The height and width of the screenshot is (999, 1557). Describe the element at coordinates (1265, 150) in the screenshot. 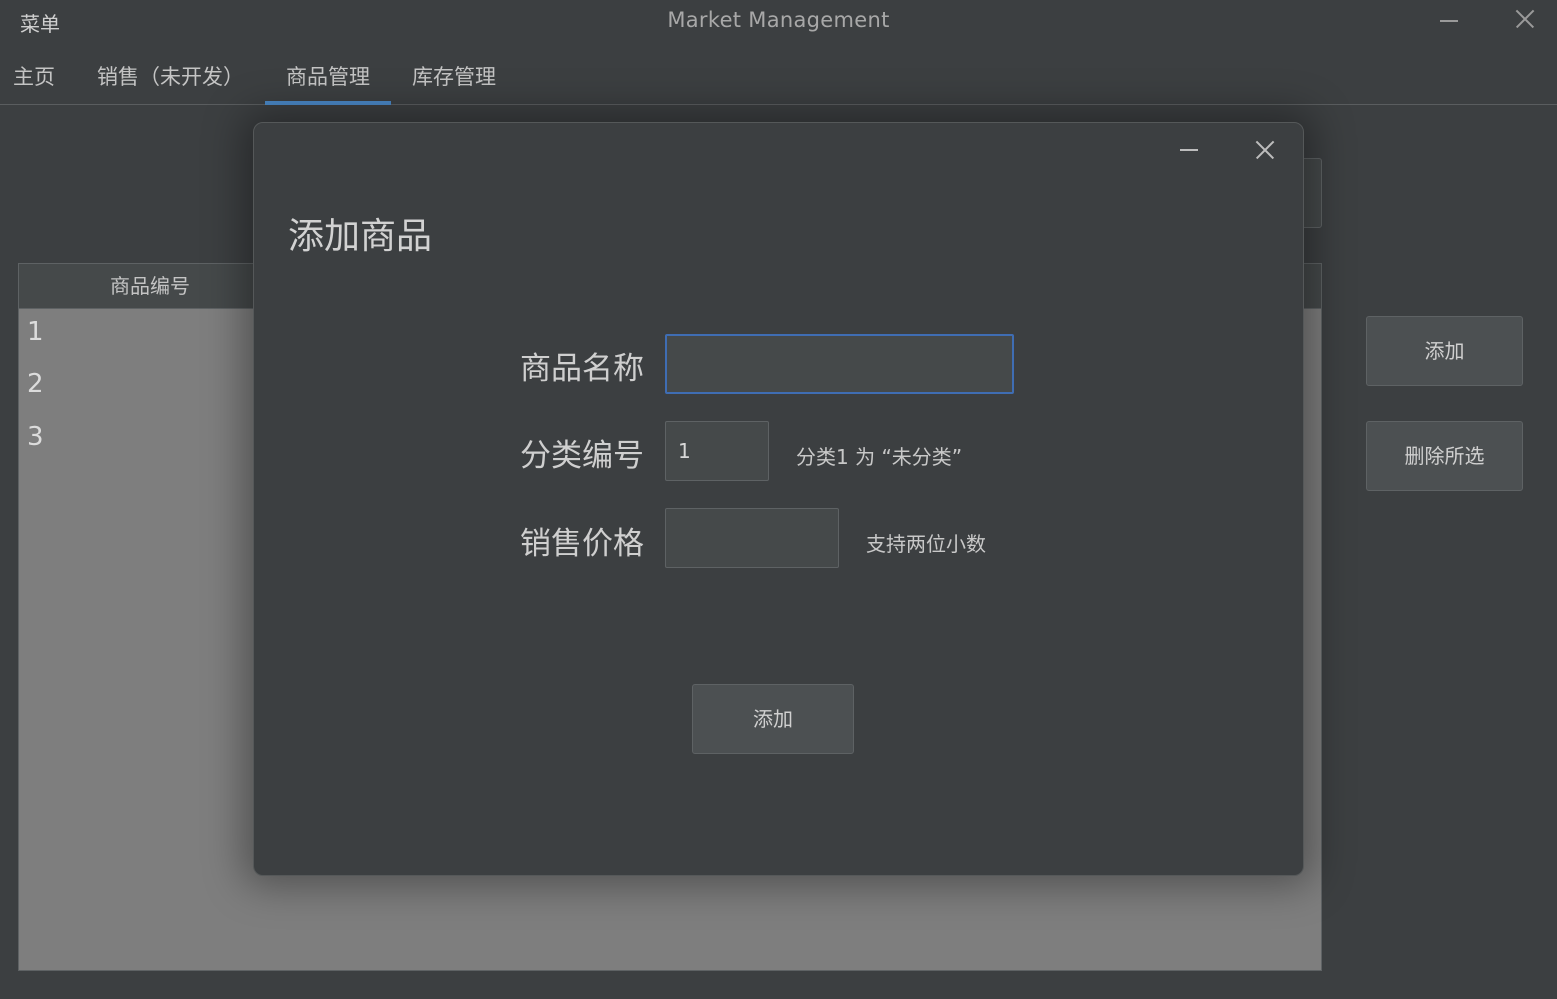

I see `dialog-close-icon` at that location.